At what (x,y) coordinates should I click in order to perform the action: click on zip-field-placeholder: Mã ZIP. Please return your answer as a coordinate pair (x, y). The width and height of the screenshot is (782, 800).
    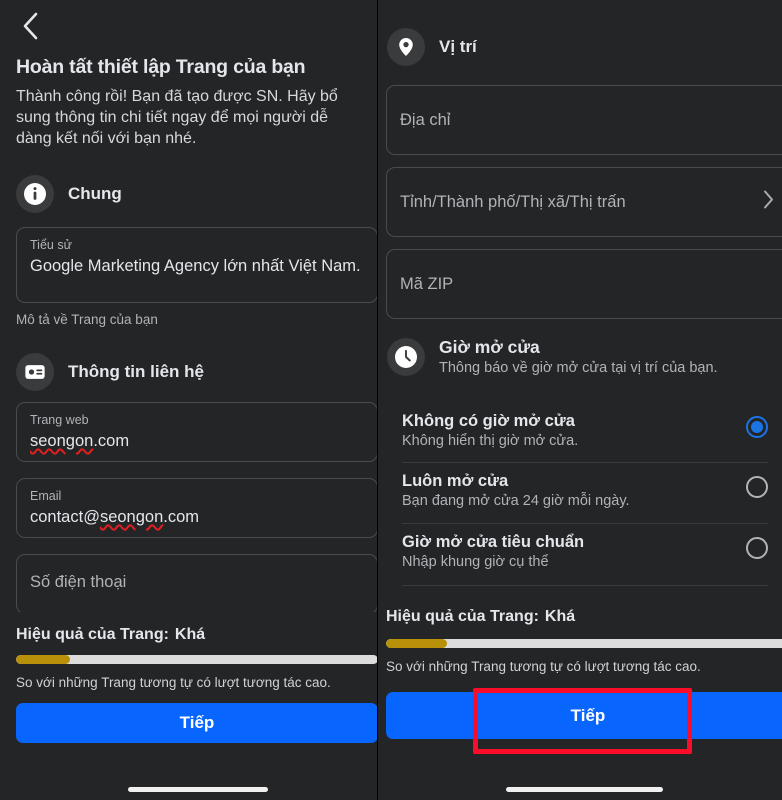
    Looking at the image, I should click on (427, 283).